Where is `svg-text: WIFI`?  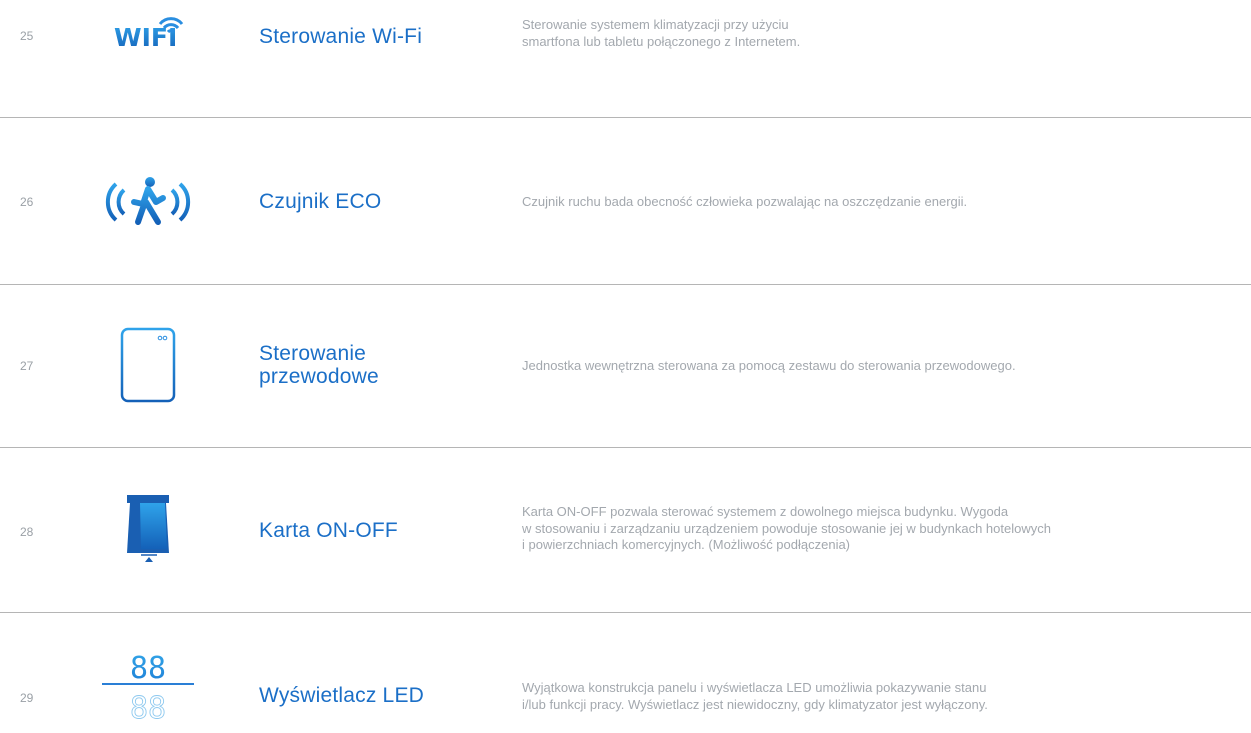
svg-text: WIFI is located at coordinates (145, 36).